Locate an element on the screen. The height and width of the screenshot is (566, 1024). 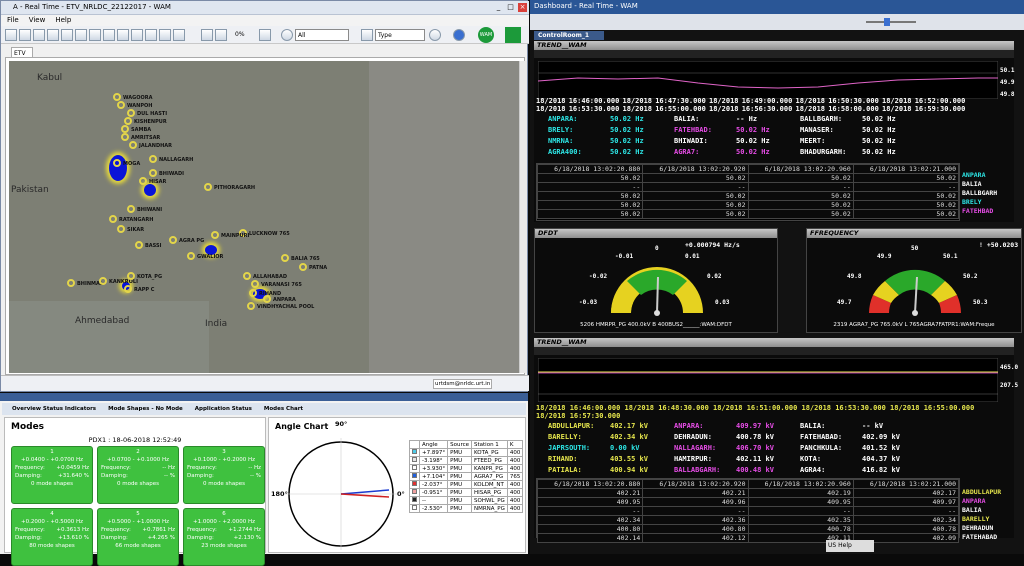
language-indicator: US Help is located at coordinates (850, 546).